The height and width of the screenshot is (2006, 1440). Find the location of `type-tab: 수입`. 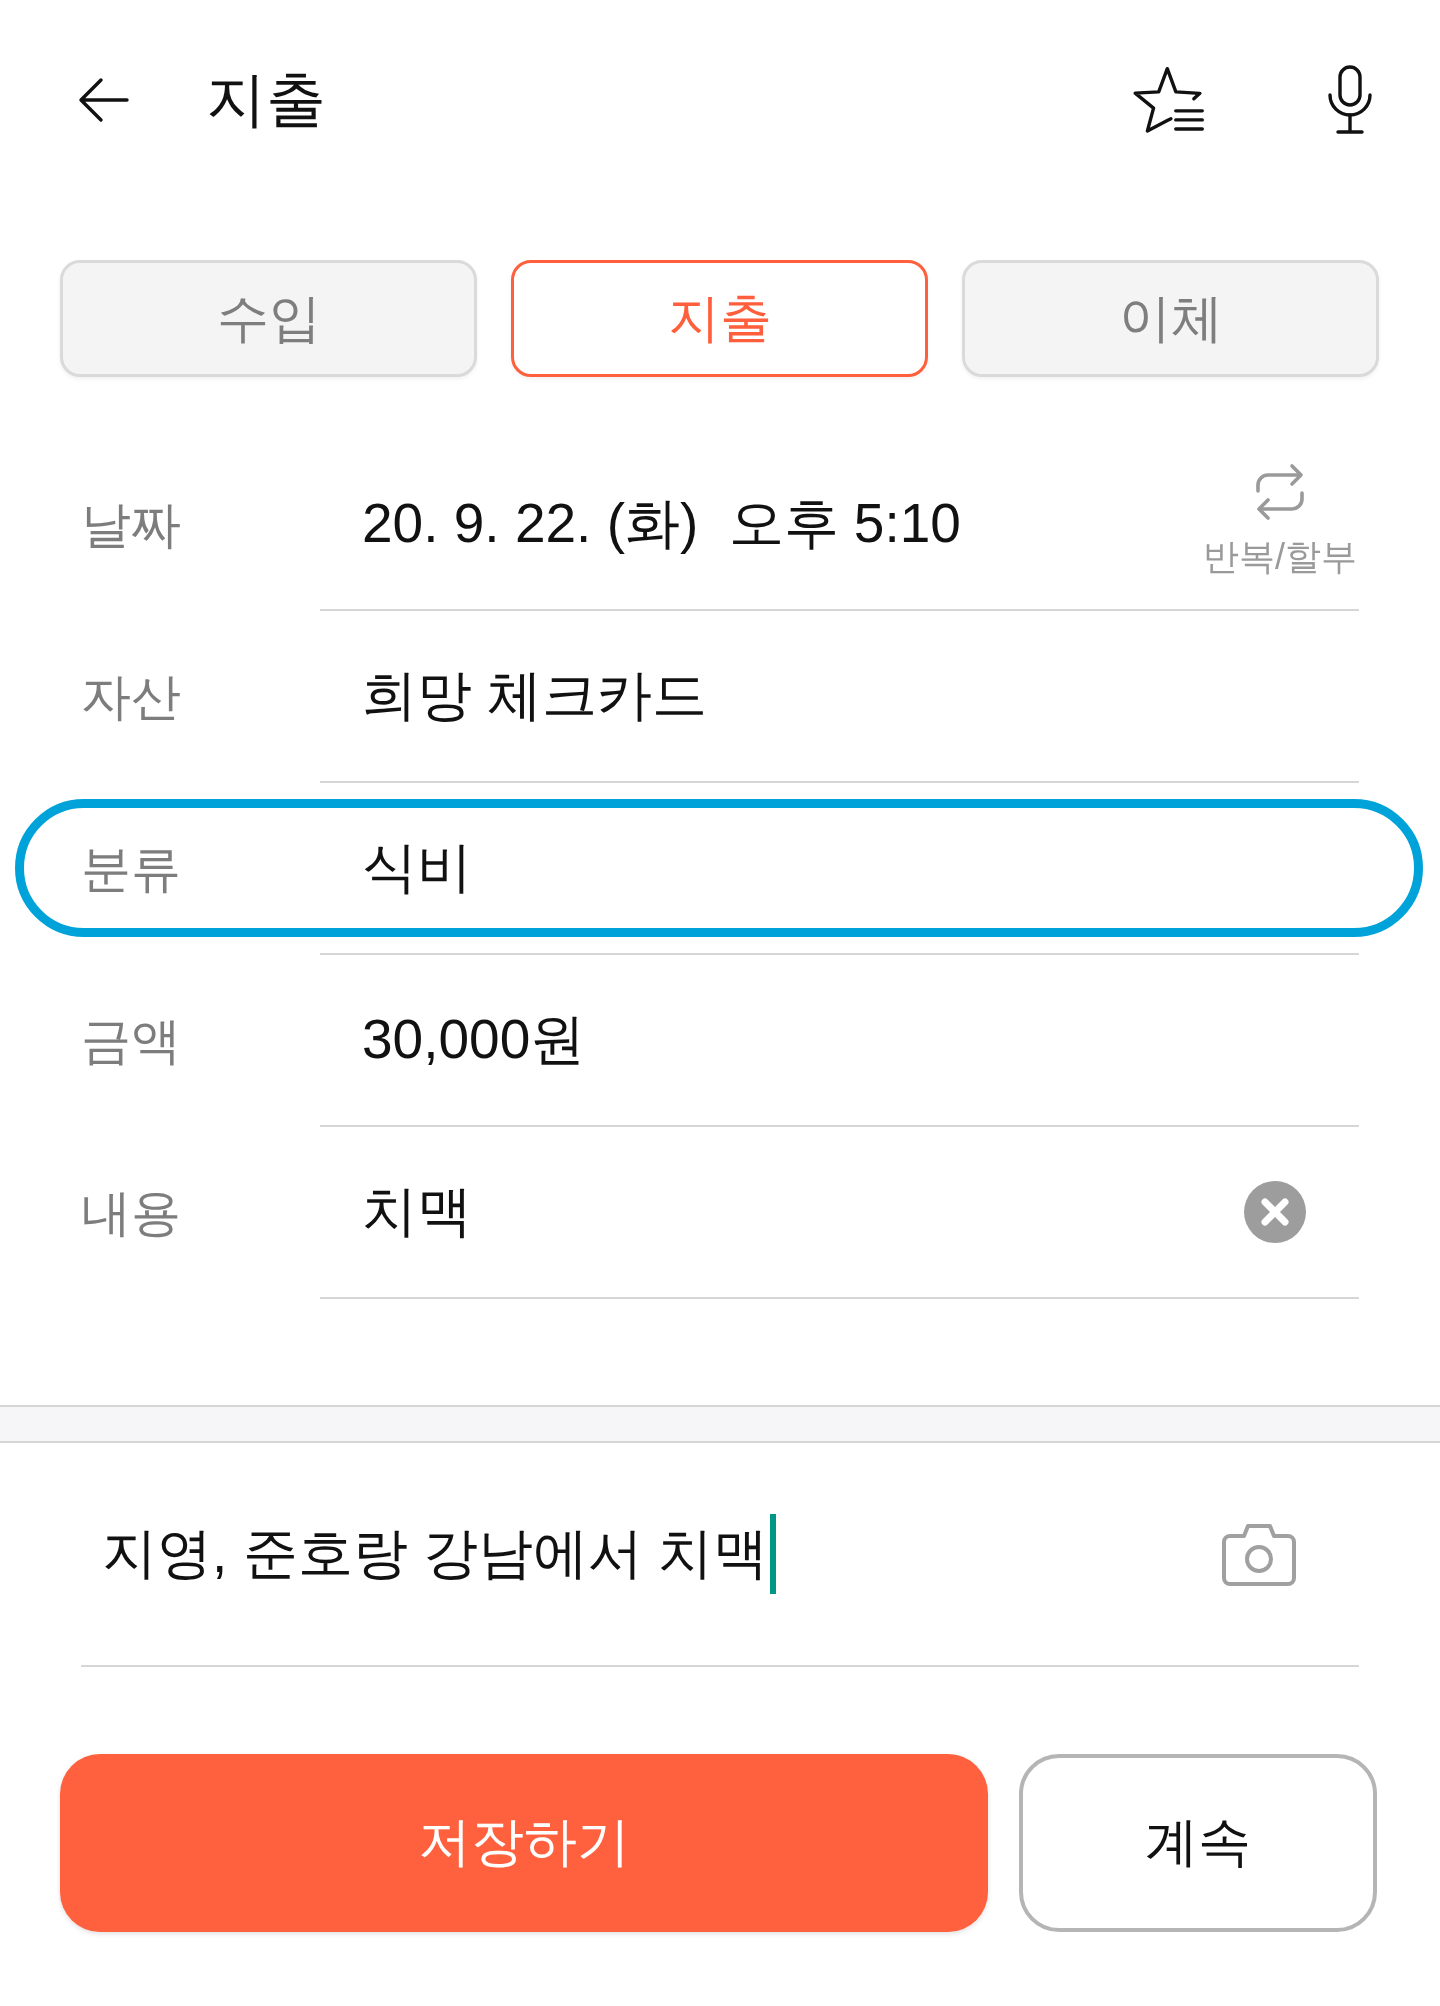

type-tab: 수입 is located at coordinates (268, 318).